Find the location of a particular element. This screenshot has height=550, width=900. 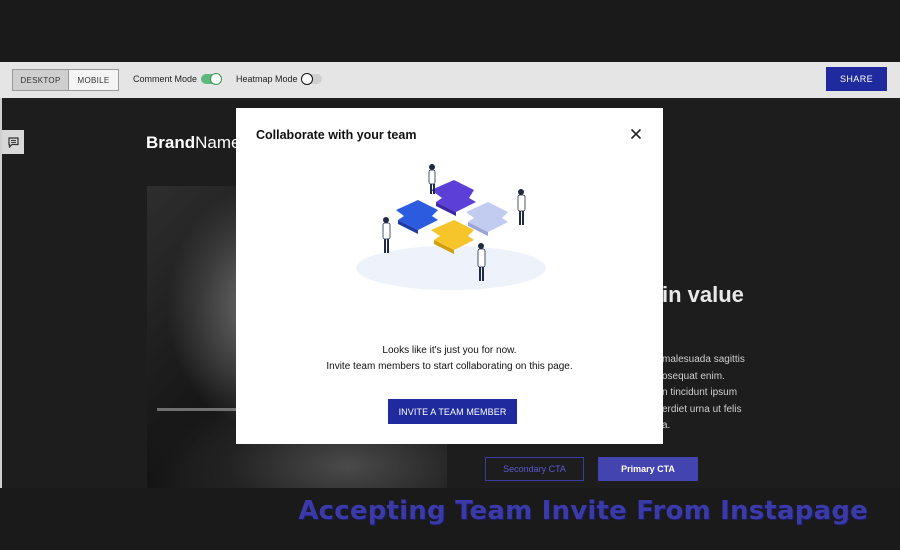

close-icon is located at coordinates (636, 134).